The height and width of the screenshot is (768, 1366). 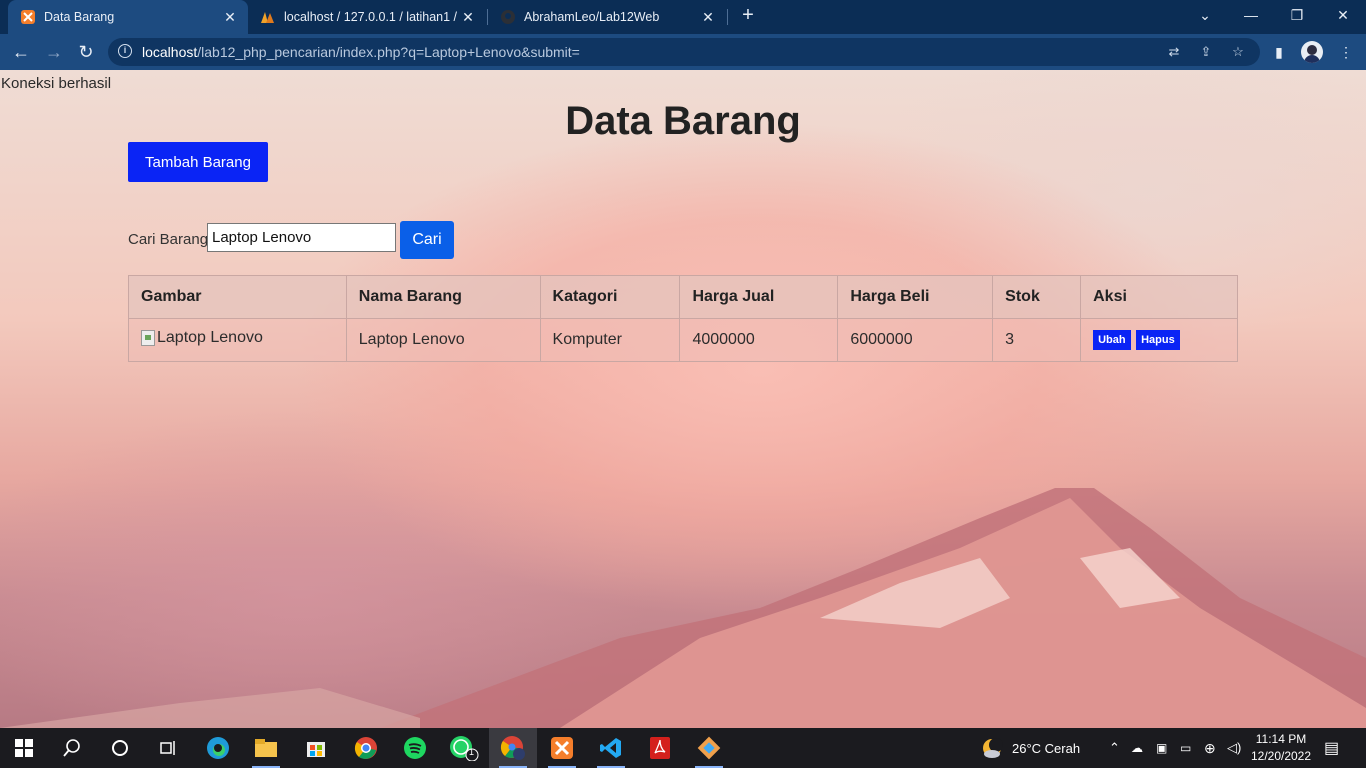 I want to click on vscode-icon, so click(x=611, y=748).